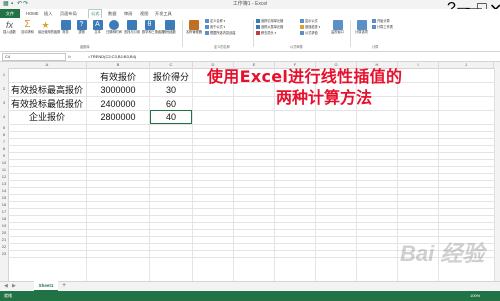 This screenshot has height=301, width=500. What do you see at coordinates (10, 13) in the screenshot?
I see `tab-file: 文件` at bounding box center [10, 13].